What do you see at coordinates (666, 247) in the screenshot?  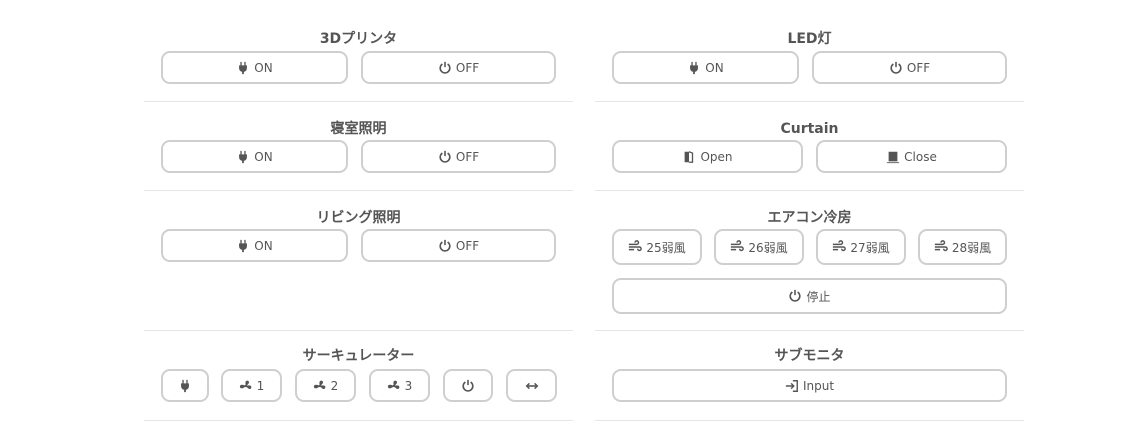 I see `aircon-25-label: 25弱風` at bounding box center [666, 247].